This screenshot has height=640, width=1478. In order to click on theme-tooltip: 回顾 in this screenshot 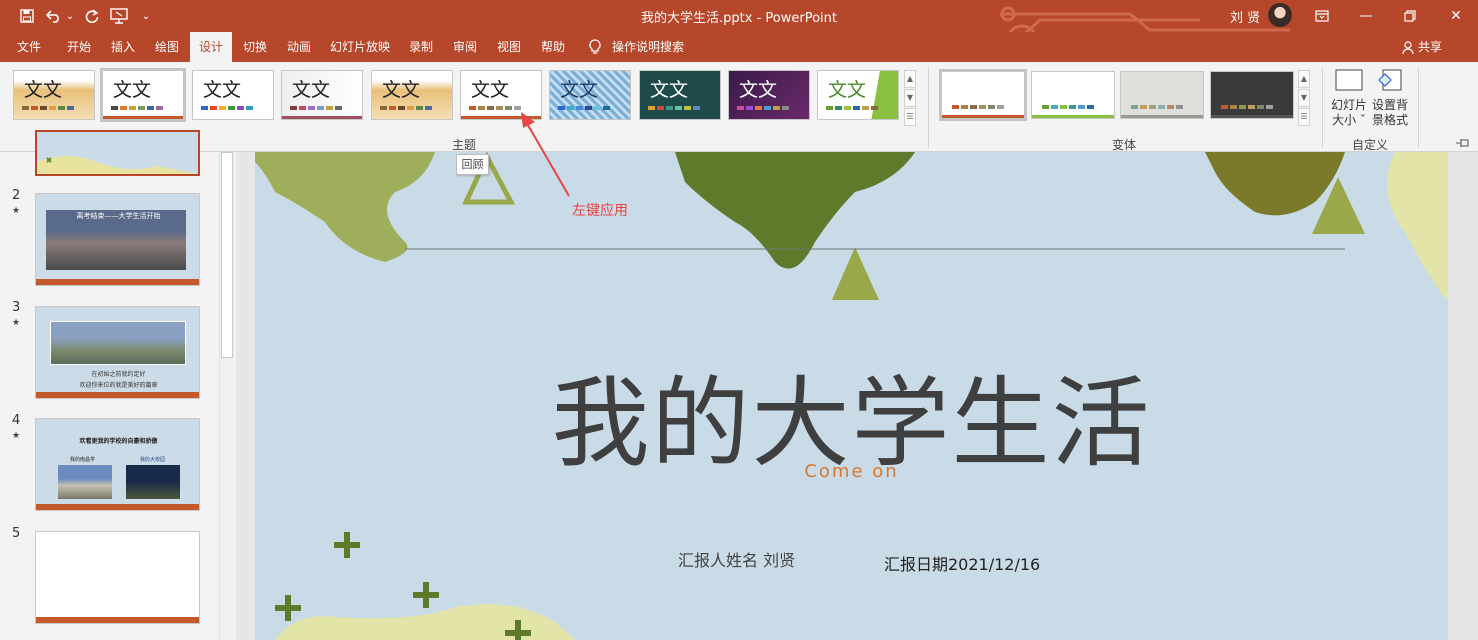, I will do `click(472, 164)`.